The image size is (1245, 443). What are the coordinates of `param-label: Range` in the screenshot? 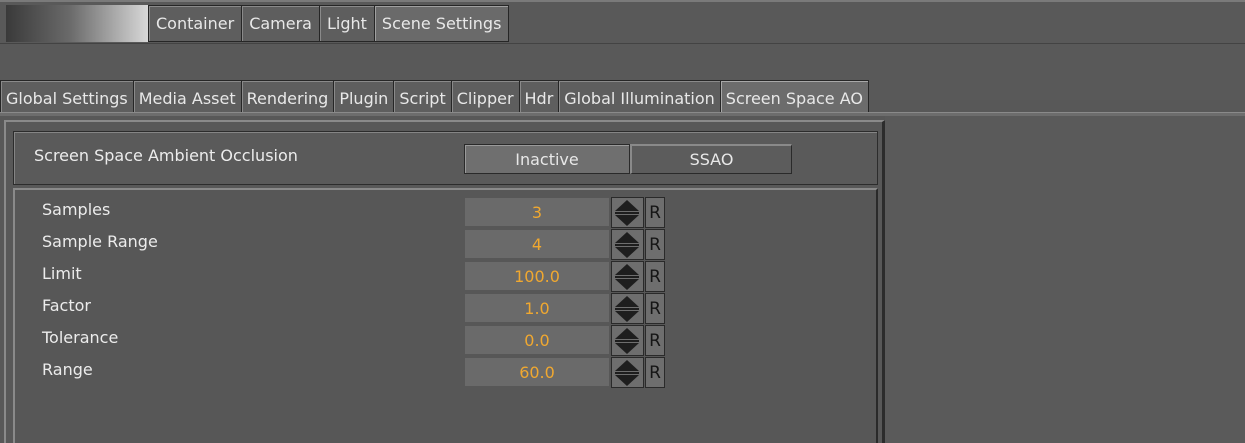 It's located at (67, 369).